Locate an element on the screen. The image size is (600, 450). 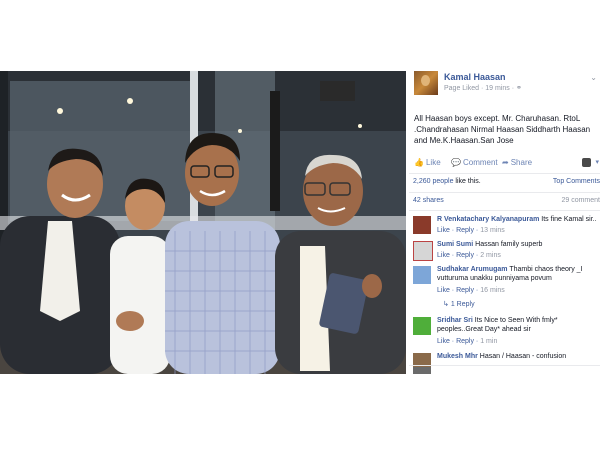
comment-button: 💬 Comment is located at coordinates (474, 162).